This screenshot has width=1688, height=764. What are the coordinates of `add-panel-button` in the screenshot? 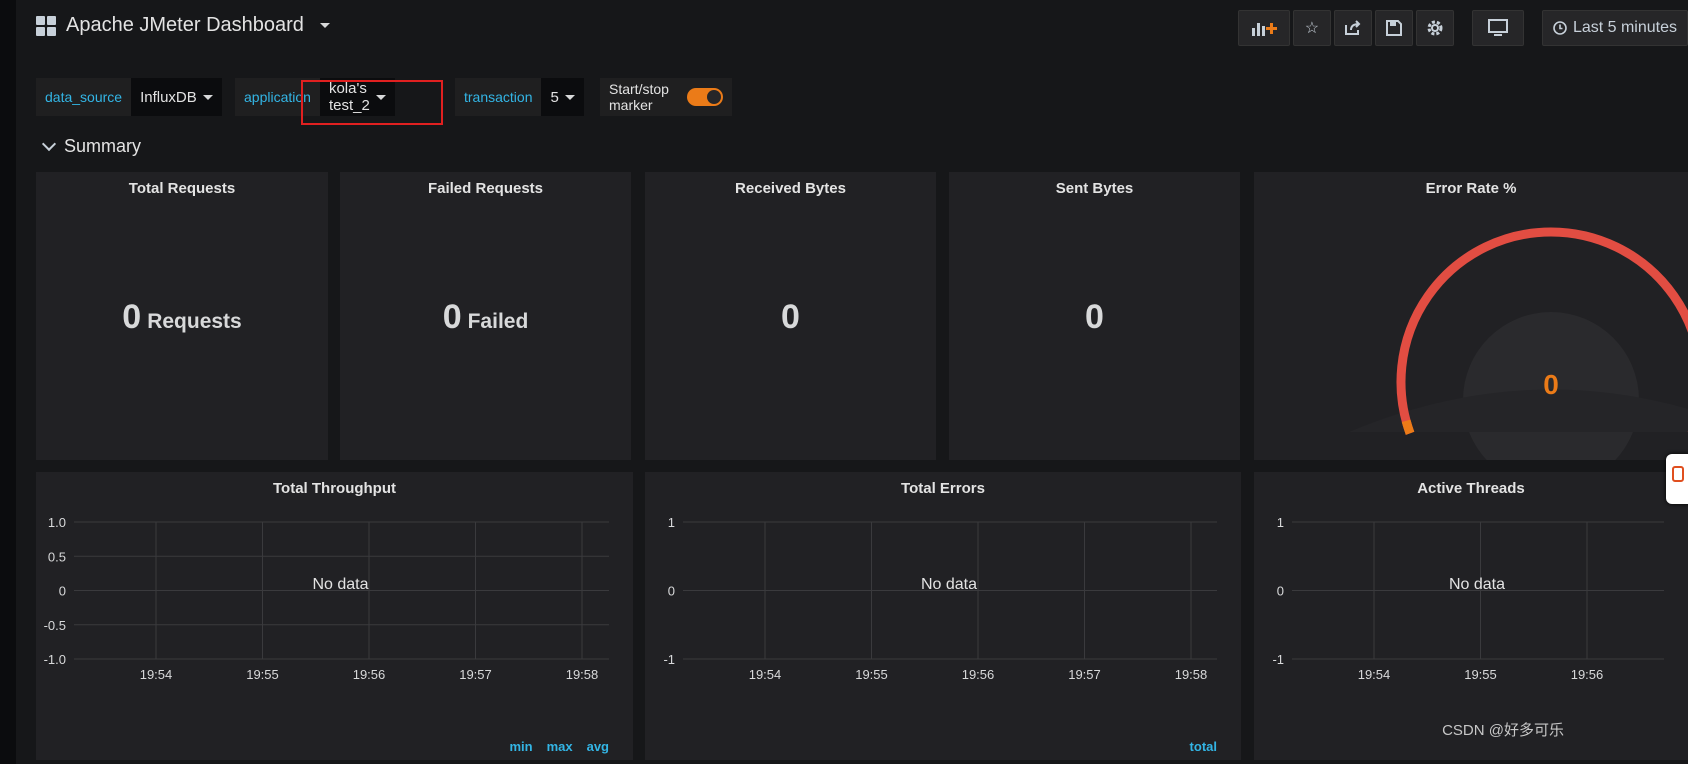 It's located at (1263, 28).